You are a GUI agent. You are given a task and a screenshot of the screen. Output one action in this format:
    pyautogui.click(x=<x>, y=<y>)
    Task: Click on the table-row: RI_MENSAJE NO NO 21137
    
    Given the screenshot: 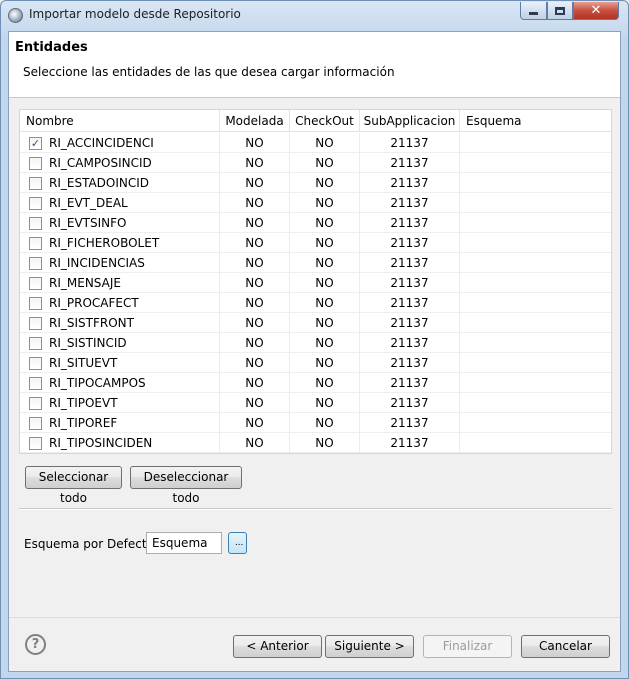 What is the action you would take?
    pyautogui.click(x=315, y=283)
    